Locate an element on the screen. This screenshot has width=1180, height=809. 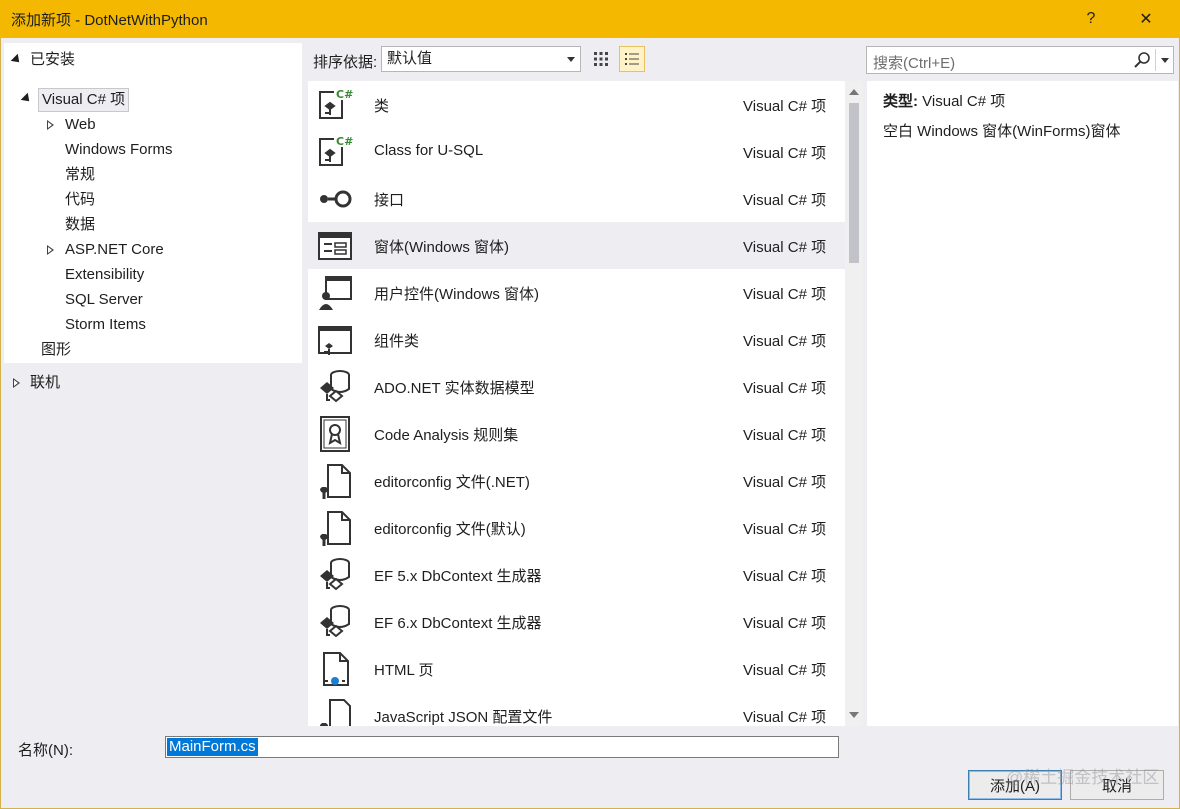
search-icon is located at coordinates (1142, 60).